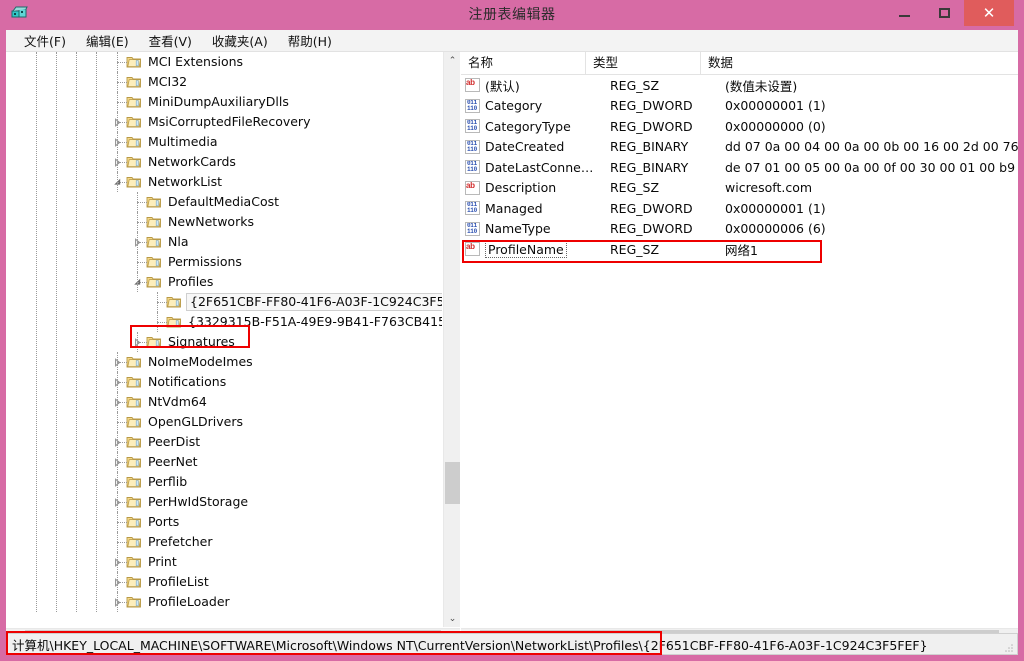  I want to click on value-row: ab ProfileName REG_SZ 网络1, so click(739, 249).